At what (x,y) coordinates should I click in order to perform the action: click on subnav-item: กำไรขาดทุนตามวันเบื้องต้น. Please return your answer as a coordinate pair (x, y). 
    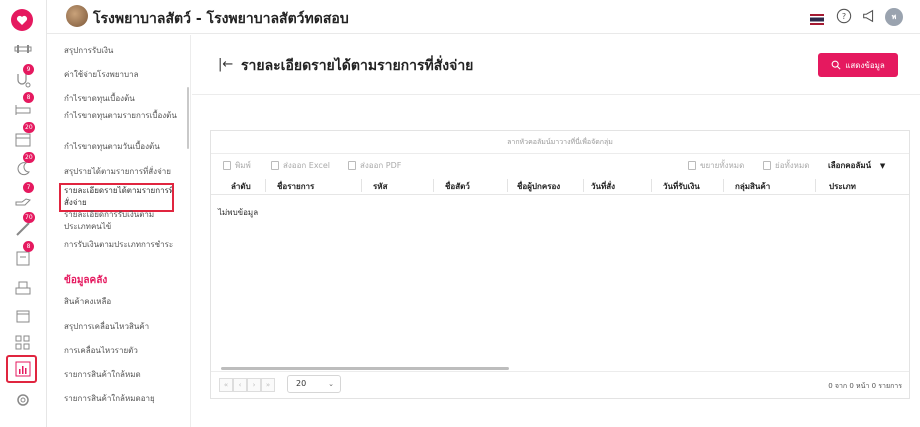
    Looking at the image, I should click on (121, 147).